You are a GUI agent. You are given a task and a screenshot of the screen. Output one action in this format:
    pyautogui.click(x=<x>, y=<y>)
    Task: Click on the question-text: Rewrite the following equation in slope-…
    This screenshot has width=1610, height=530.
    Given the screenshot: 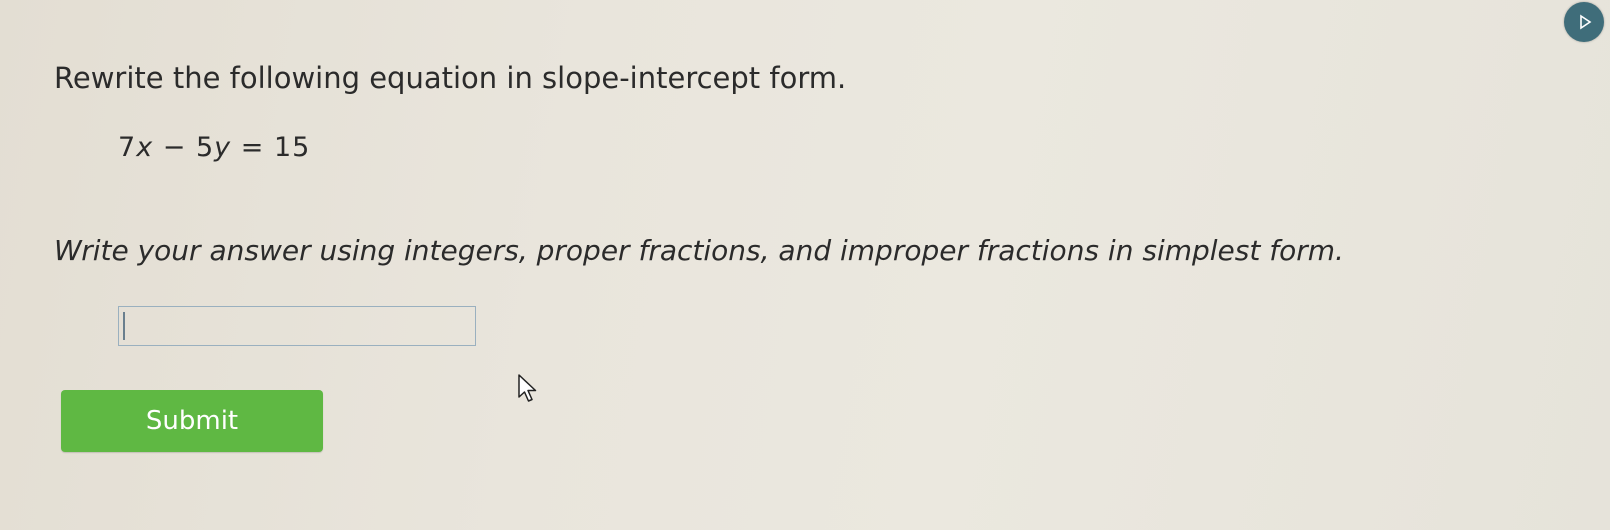 What is the action you would take?
    pyautogui.click(x=450, y=78)
    